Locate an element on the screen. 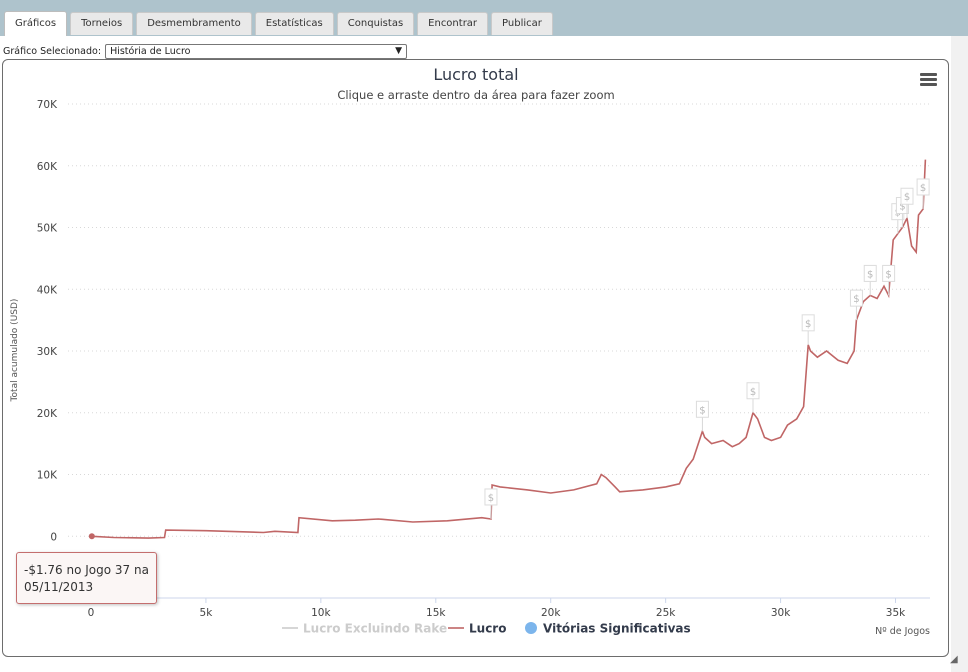 Image resolution: width=968 pixels, height=672 pixels. legend-label: Lucro is located at coordinates (487, 629).